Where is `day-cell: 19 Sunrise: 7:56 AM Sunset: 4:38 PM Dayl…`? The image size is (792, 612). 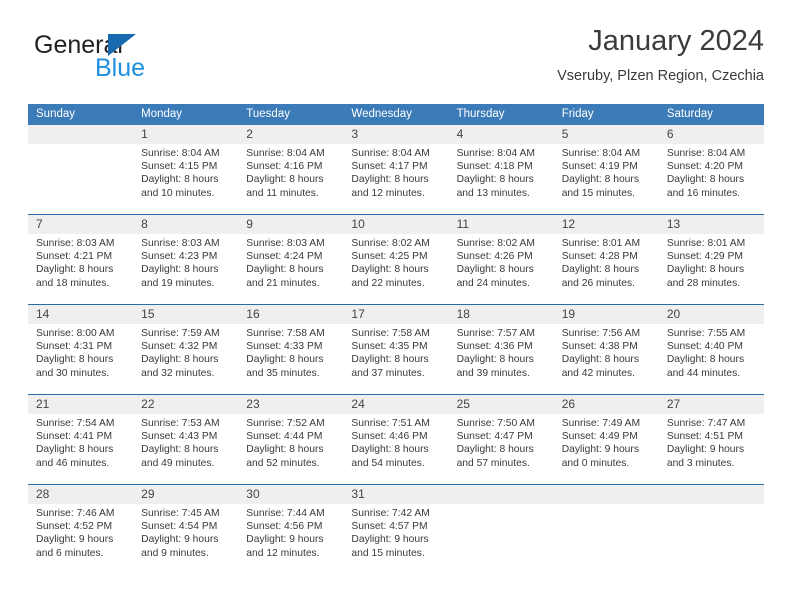 day-cell: 19 Sunrise: 7:56 AM Sunset: 4:38 PM Dayl… is located at coordinates (606, 349).